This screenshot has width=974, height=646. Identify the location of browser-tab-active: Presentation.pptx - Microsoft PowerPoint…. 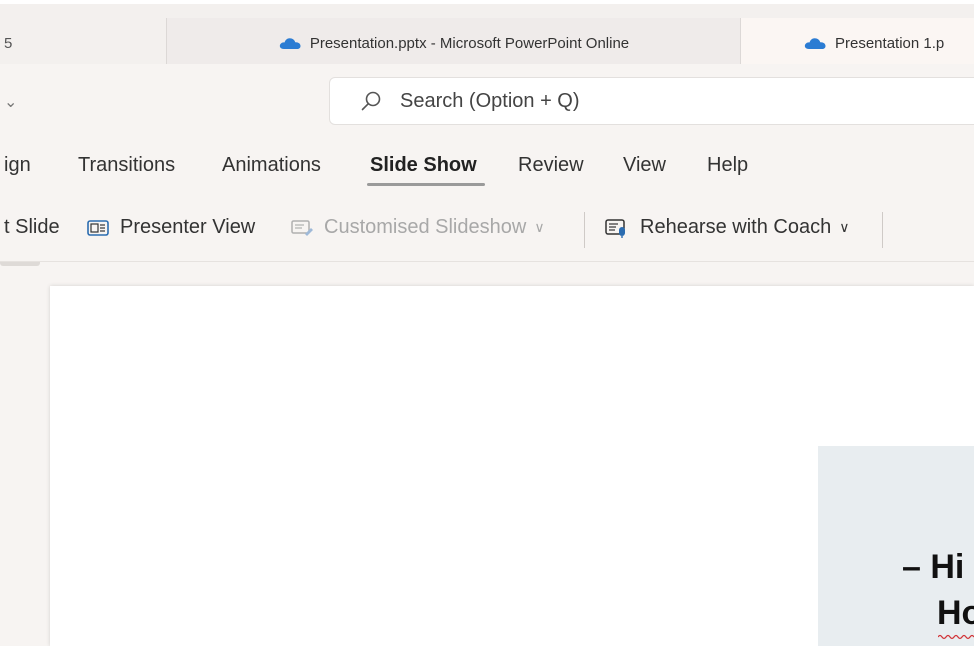
(453, 43).